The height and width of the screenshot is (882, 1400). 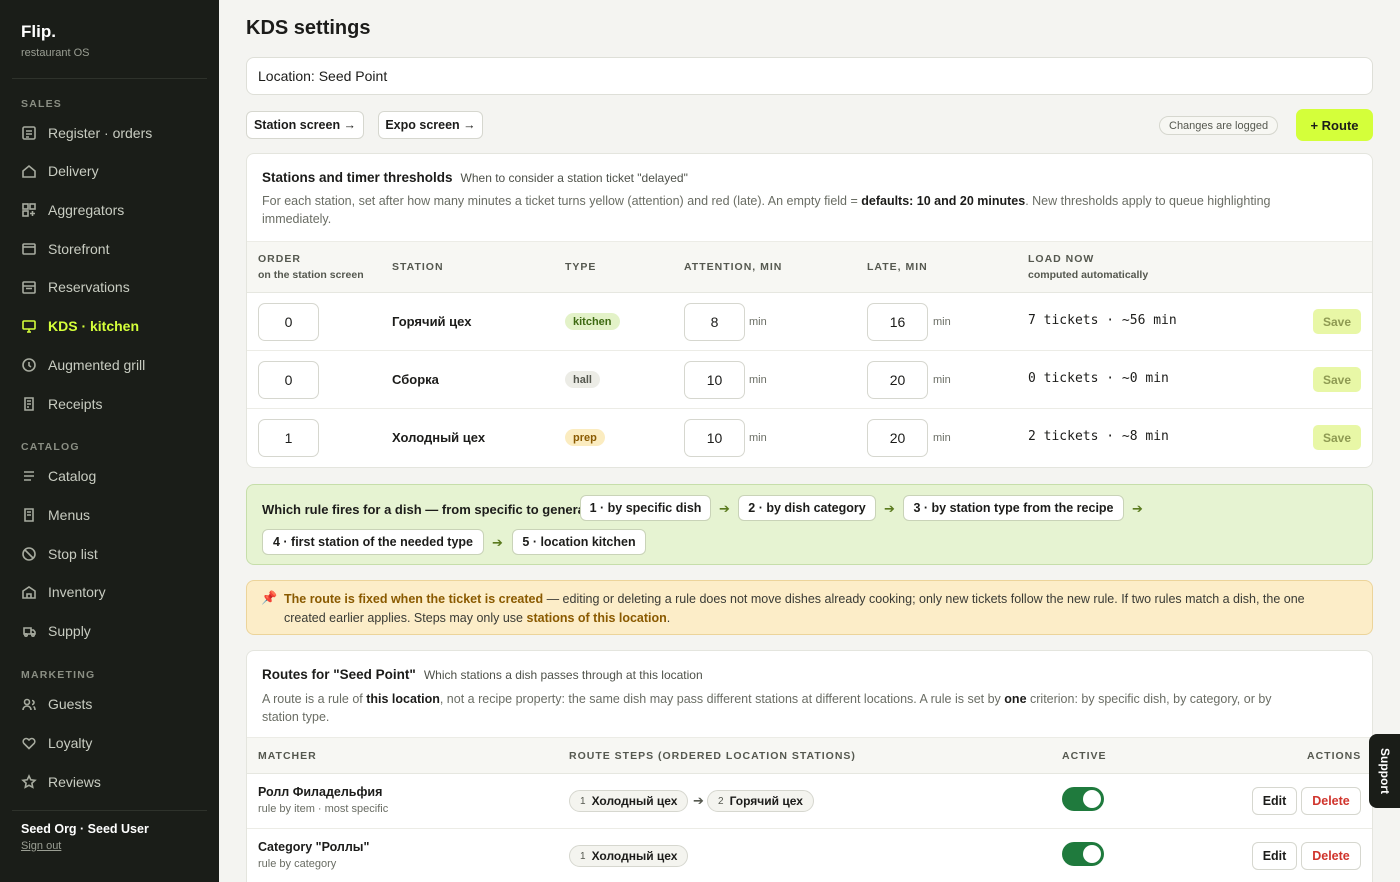 What do you see at coordinates (55, 53) in the screenshot?
I see `brand-subtitle: restaurant OS` at bounding box center [55, 53].